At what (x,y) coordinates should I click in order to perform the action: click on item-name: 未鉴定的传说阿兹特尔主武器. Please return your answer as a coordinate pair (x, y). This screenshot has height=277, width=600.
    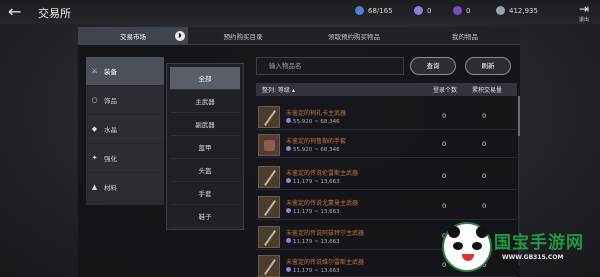
    Looking at the image, I should click on (325, 233).